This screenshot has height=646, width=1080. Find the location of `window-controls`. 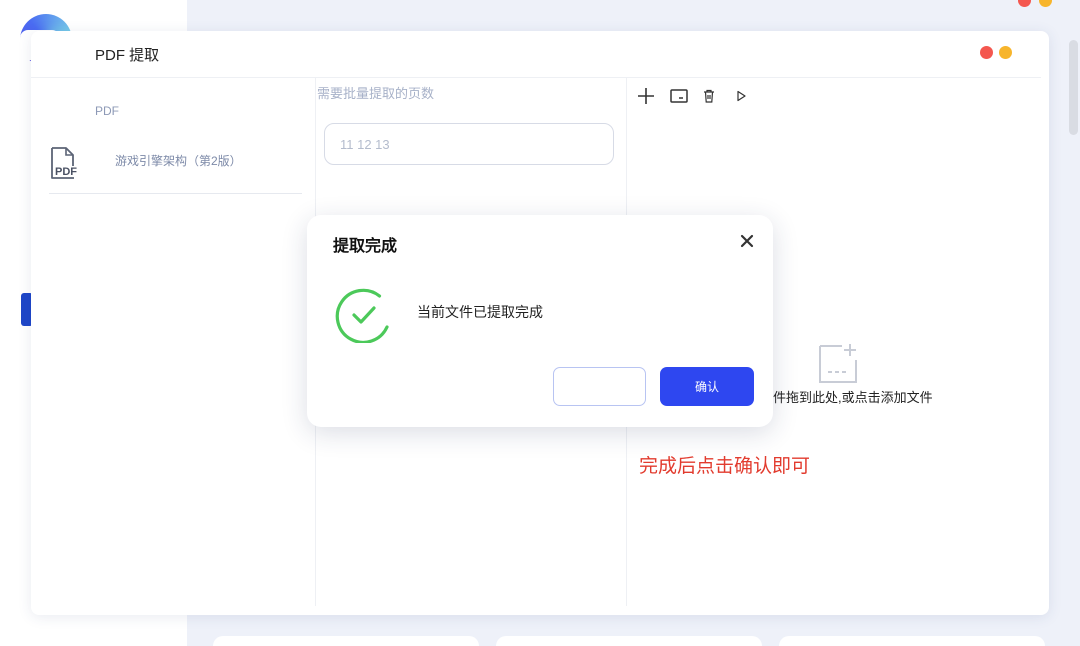

window-controls is located at coordinates (996, 52).